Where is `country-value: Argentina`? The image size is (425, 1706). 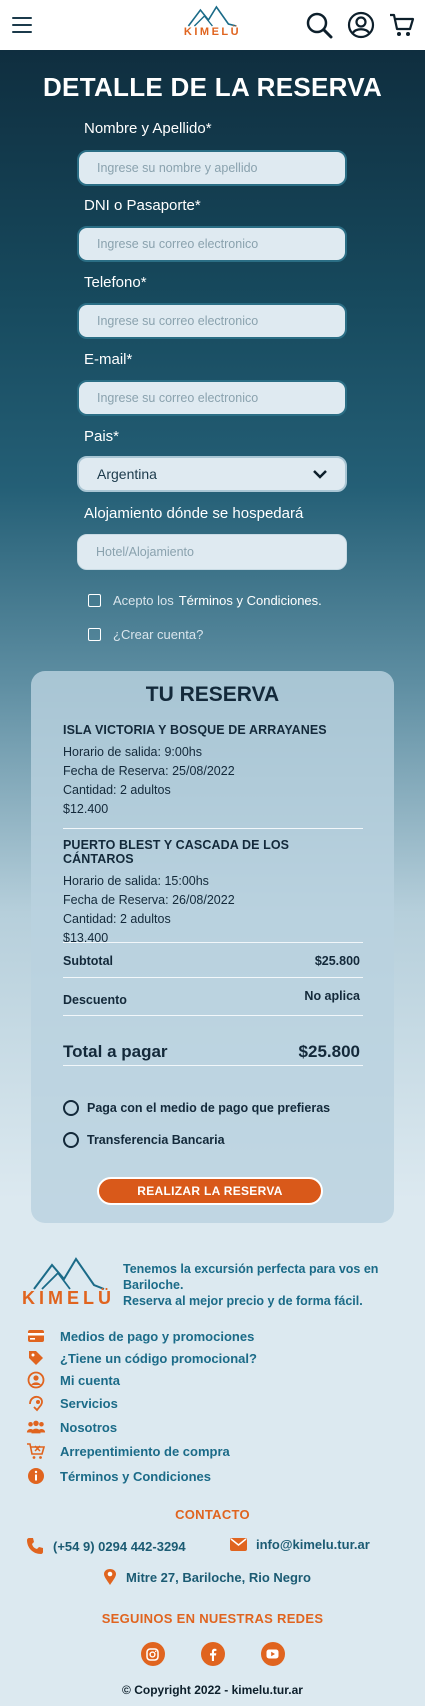
country-value: Argentina is located at coordinates (127, 474).